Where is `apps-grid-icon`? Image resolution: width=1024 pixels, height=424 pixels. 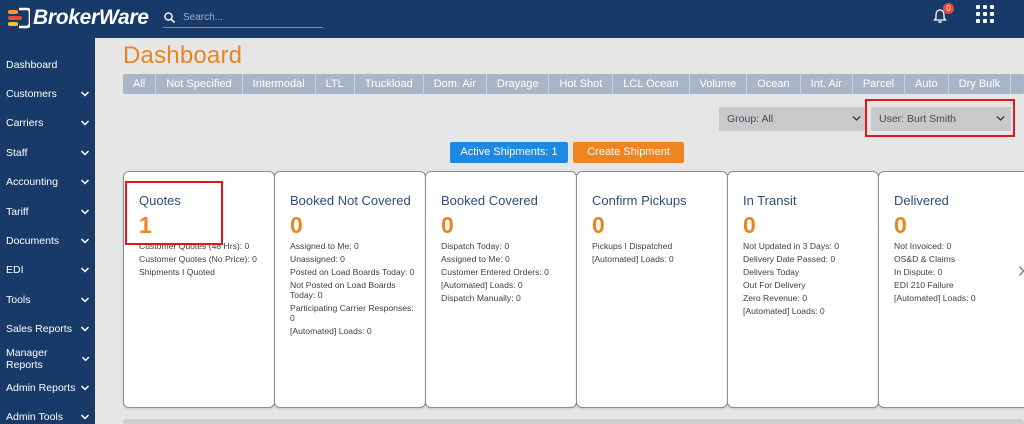
apps-grid-icon is located at coordinates (985, 14).